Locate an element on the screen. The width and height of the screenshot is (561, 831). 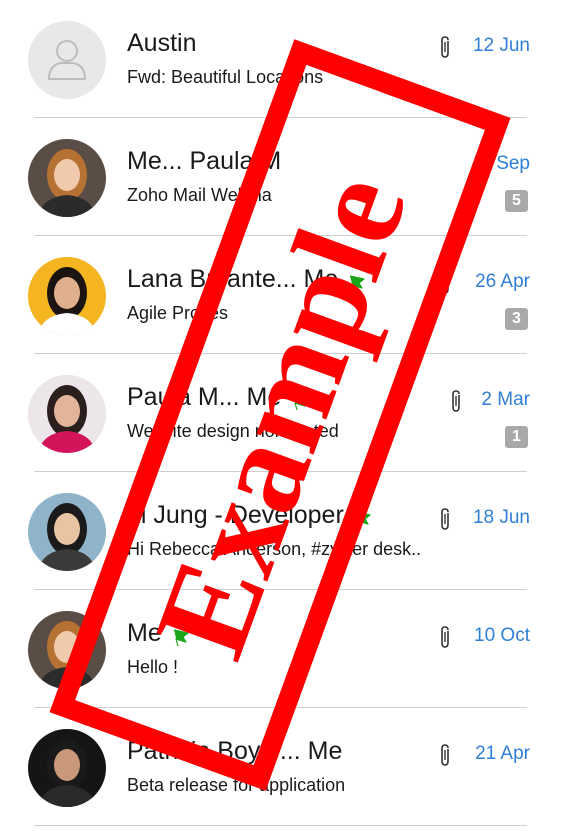
subject-text: Hello ! is located at coordinates (153, 667).